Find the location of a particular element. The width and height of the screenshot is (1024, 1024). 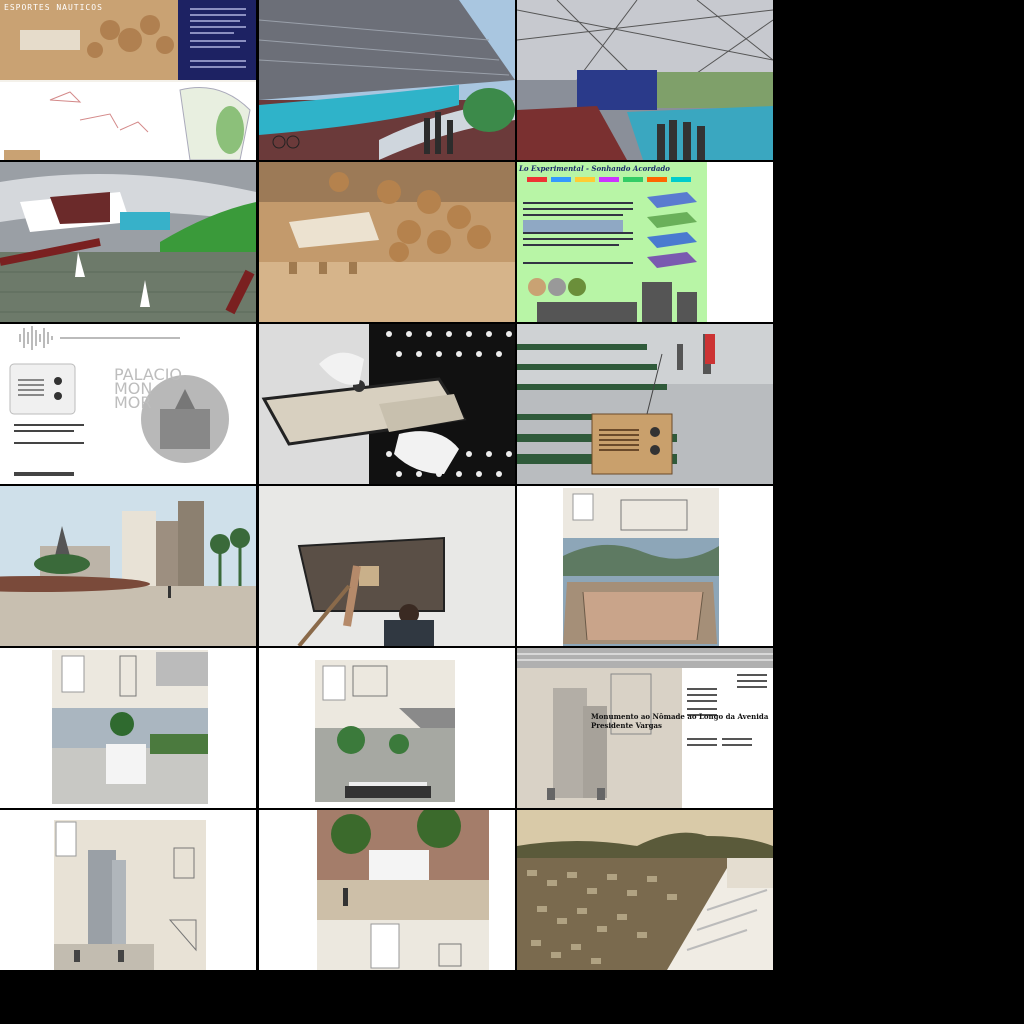

aerial-street-collage-image is located at coordinates (387, 728).